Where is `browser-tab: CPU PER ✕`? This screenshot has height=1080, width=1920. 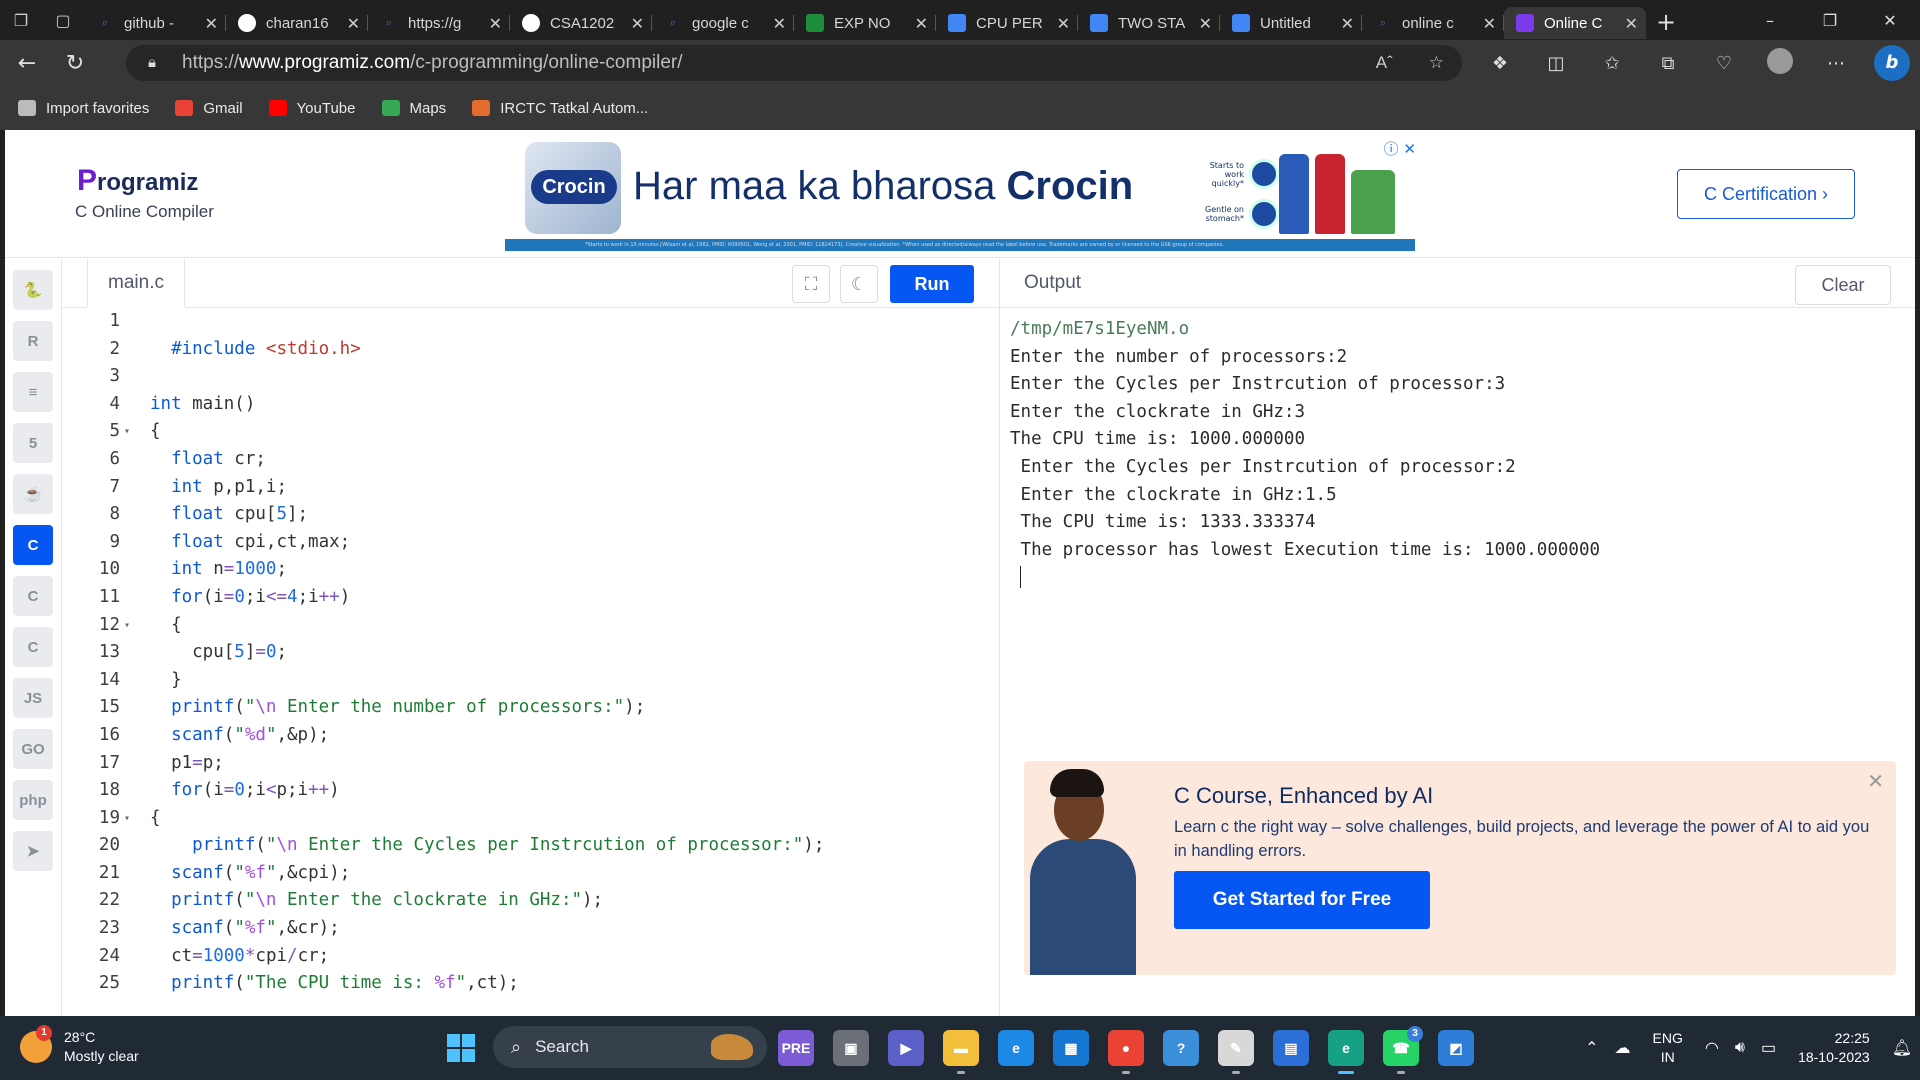 browser-tab: CPU PER ✕ is located at coordinates (1007, 23).